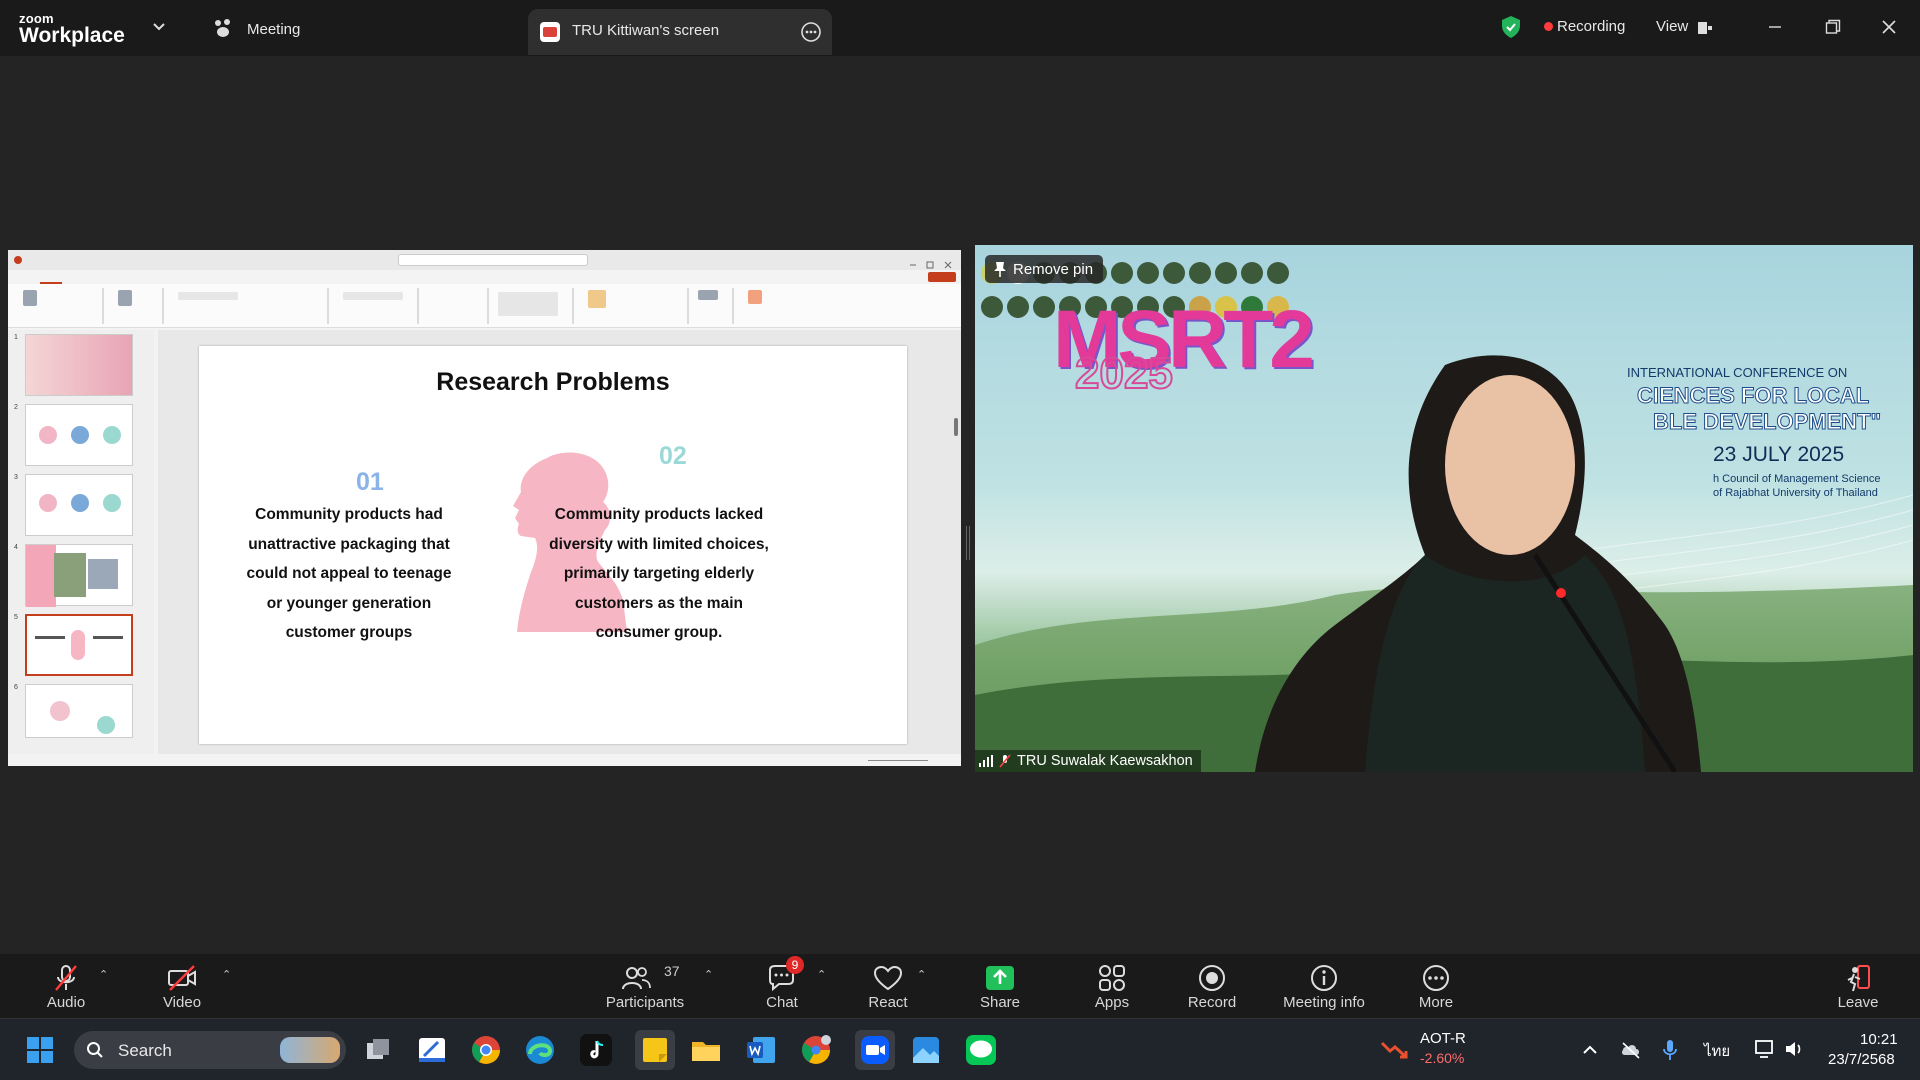 The height and width of the screenshot is (1080, 1920). I want to click on search-label: Search, so click(145, 1050).